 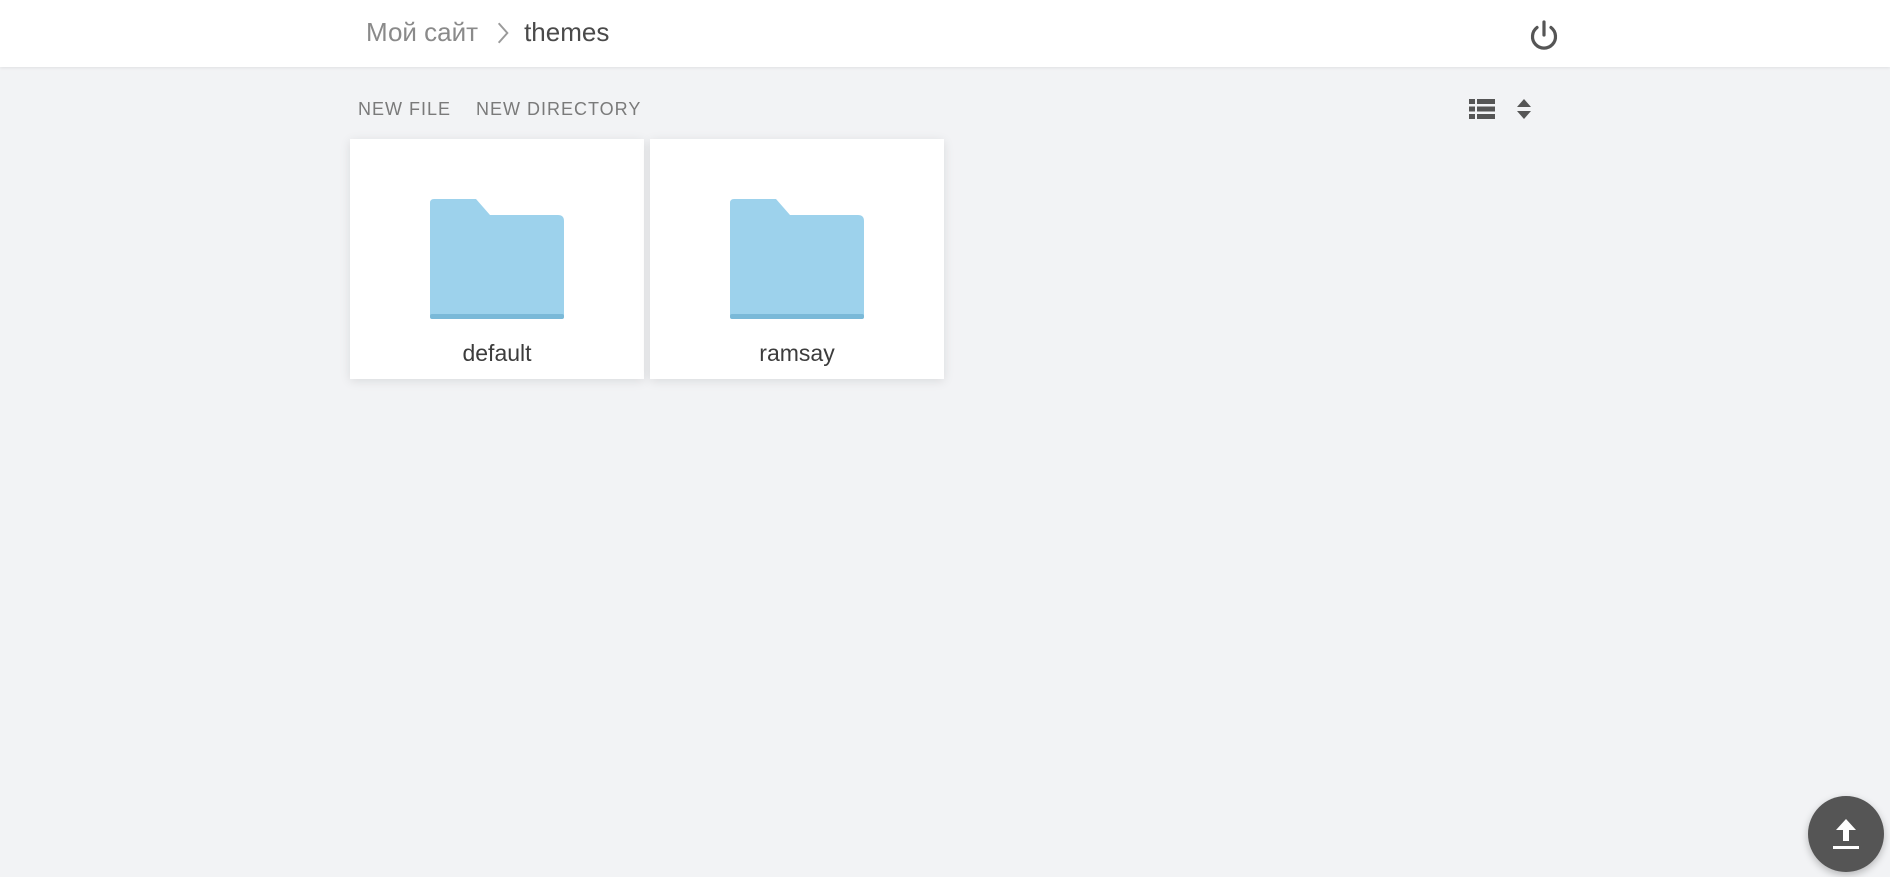 What do you see at coordinates (1482, 109) in the screenshot?
I see `list-view-icon` at bounding box center [1482, 109].